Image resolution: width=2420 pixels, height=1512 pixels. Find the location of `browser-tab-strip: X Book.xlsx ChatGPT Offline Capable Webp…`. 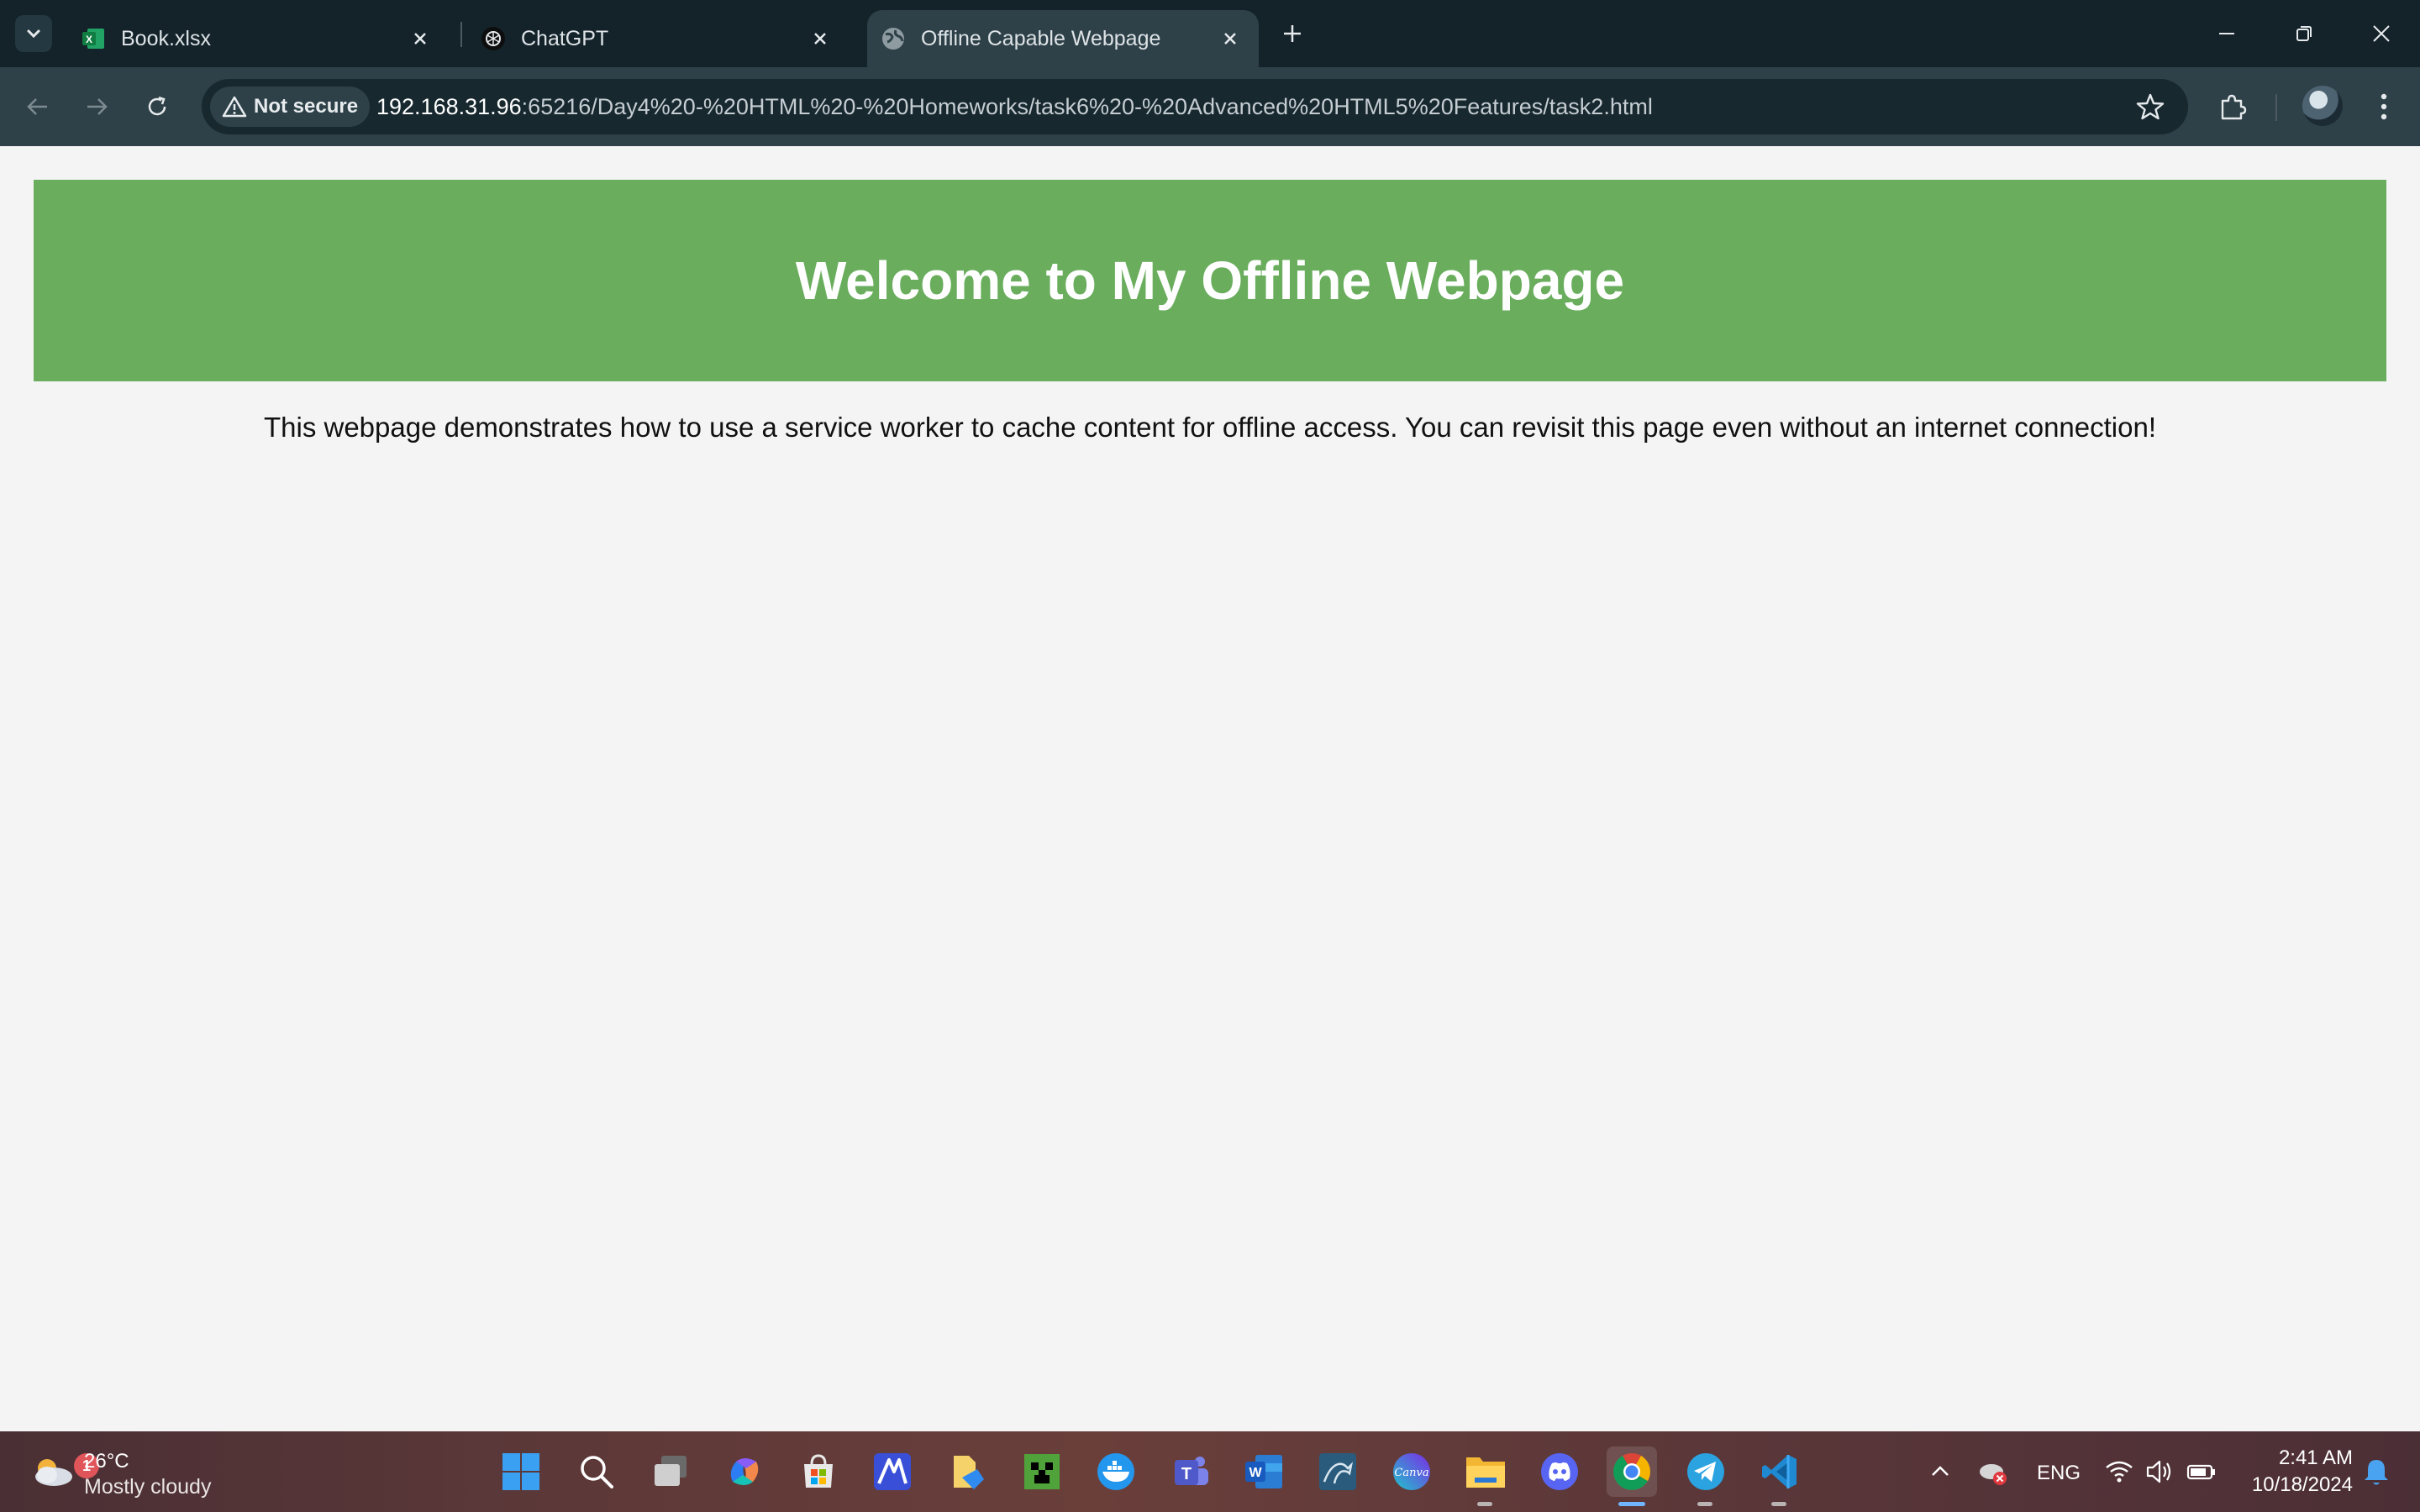

browser-tab-strip: X Book.xlsx ChatGPT Offline Capable Webp… is located at coordinates (1210, 33).